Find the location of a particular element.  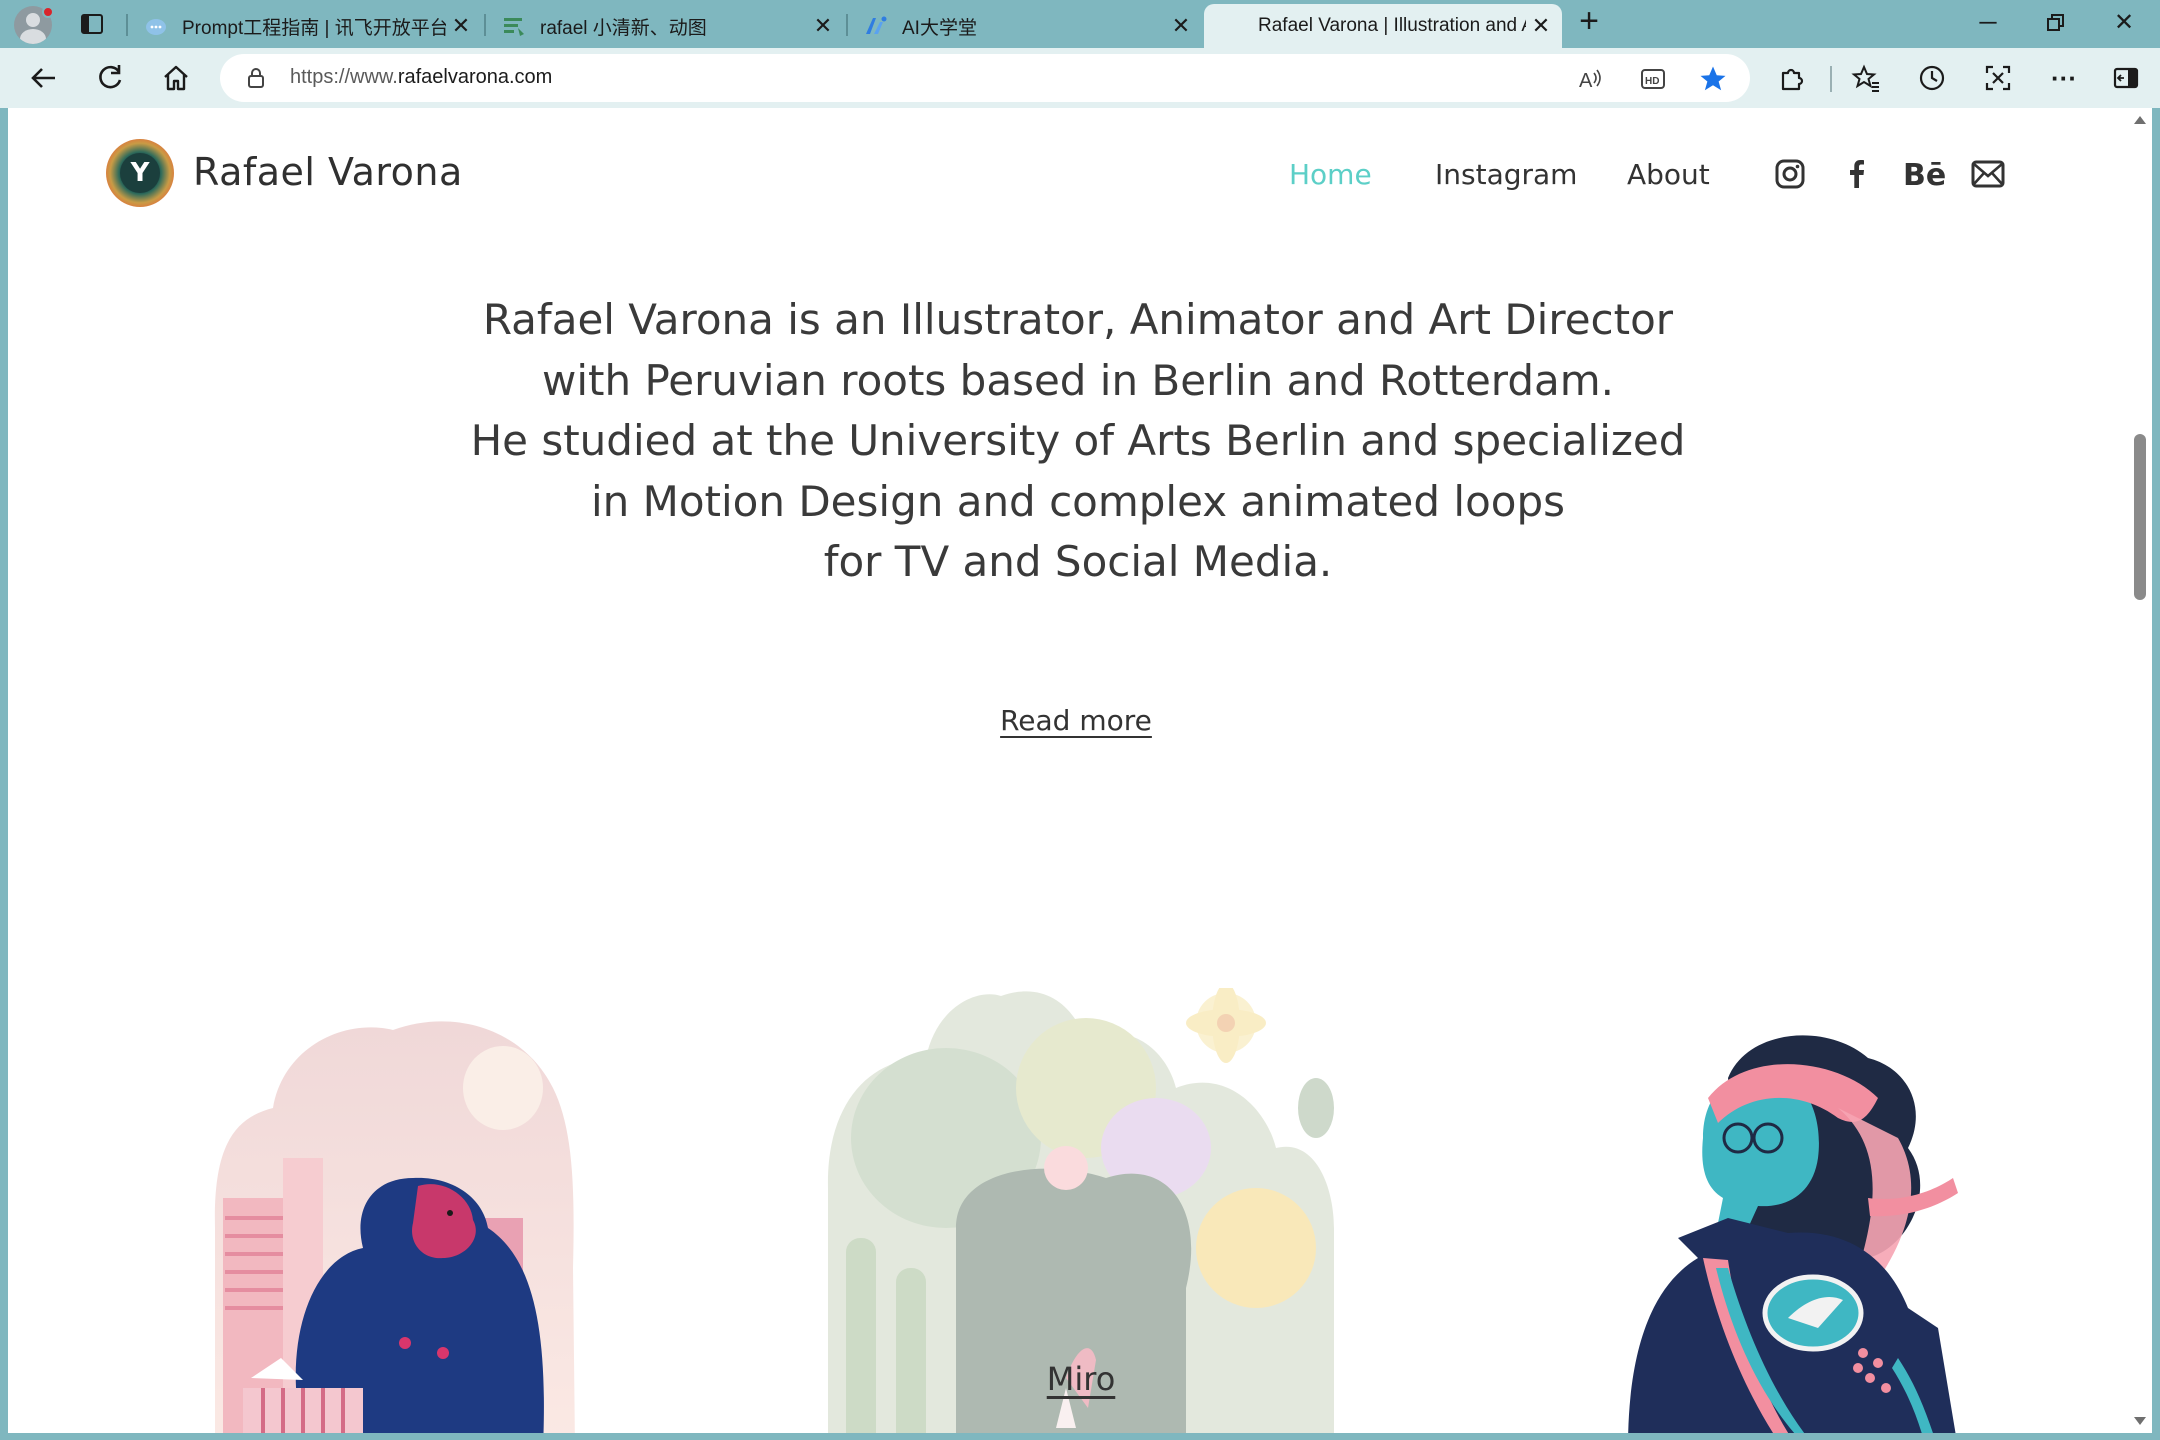

scroll-thumb is located at coordinates (2140, 517).